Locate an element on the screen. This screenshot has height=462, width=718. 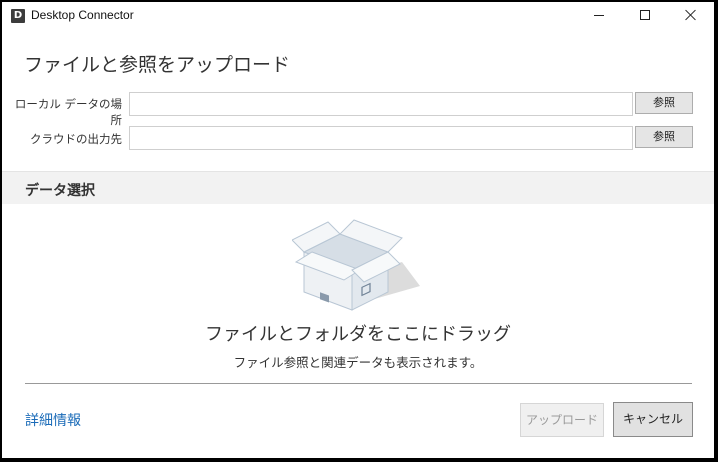
footer-divider is located at coordinates (358, 383).